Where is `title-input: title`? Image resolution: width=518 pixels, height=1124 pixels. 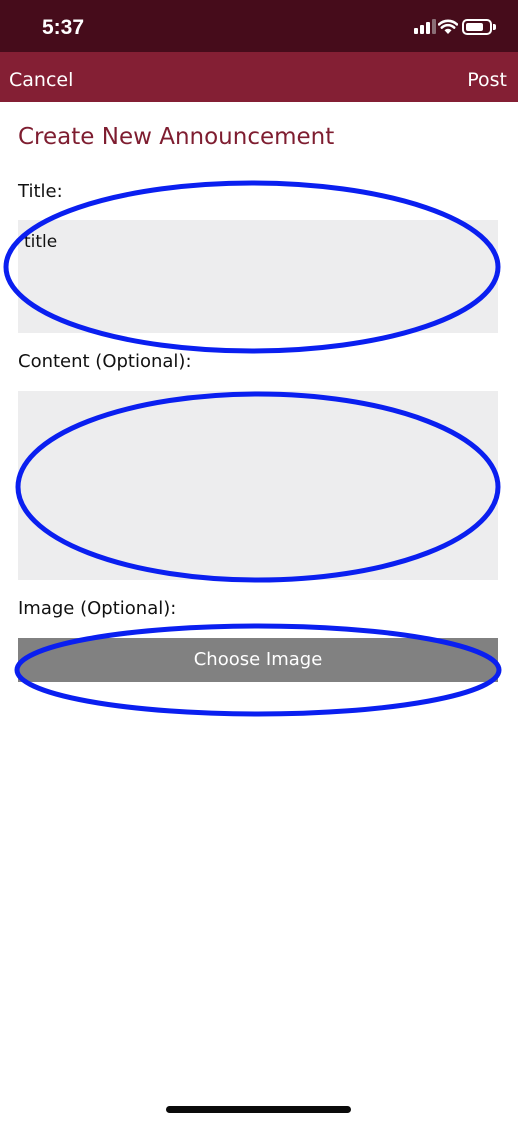 title-input: title is located at coordinates (258, 276).